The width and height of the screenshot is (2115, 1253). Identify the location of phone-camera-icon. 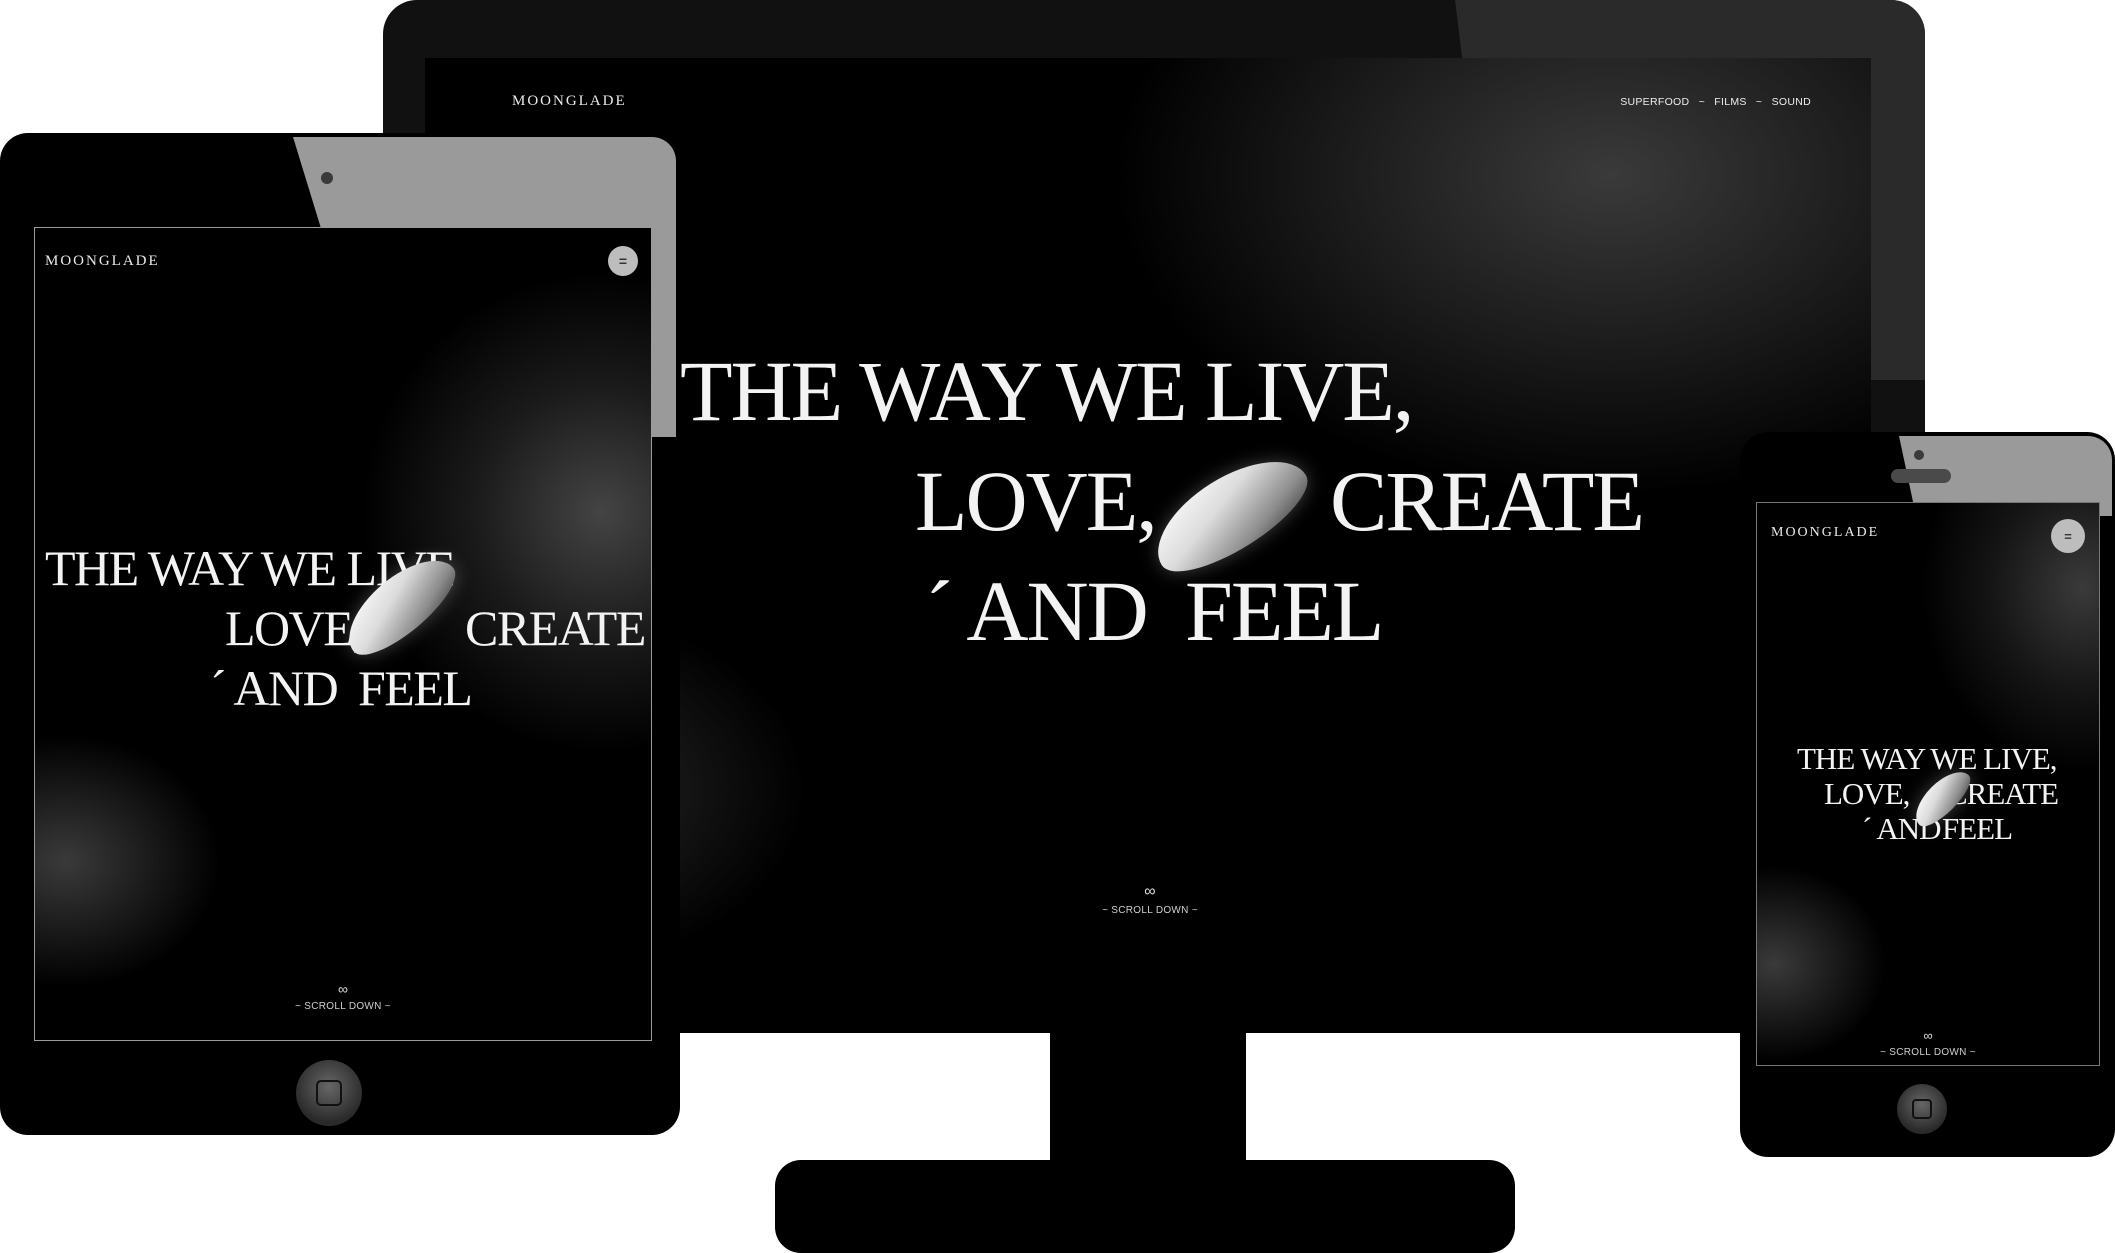
(1919, 455).